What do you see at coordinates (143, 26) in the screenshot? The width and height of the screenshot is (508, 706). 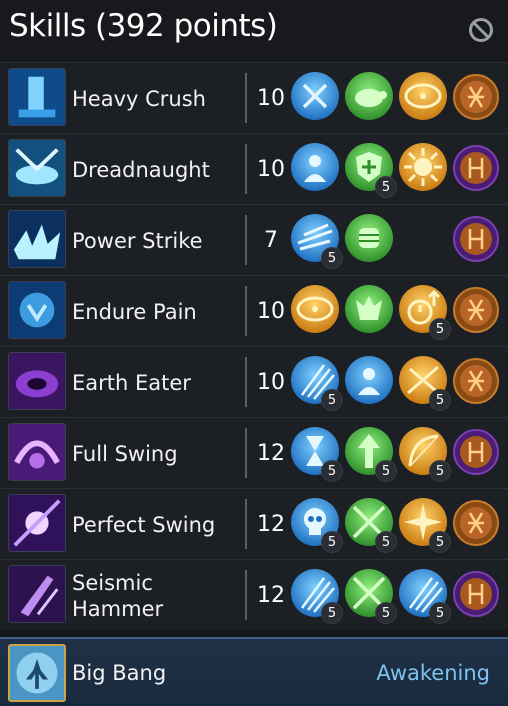 I see `skills-title: Skills (392 points)` at bounding box center [143, 26].